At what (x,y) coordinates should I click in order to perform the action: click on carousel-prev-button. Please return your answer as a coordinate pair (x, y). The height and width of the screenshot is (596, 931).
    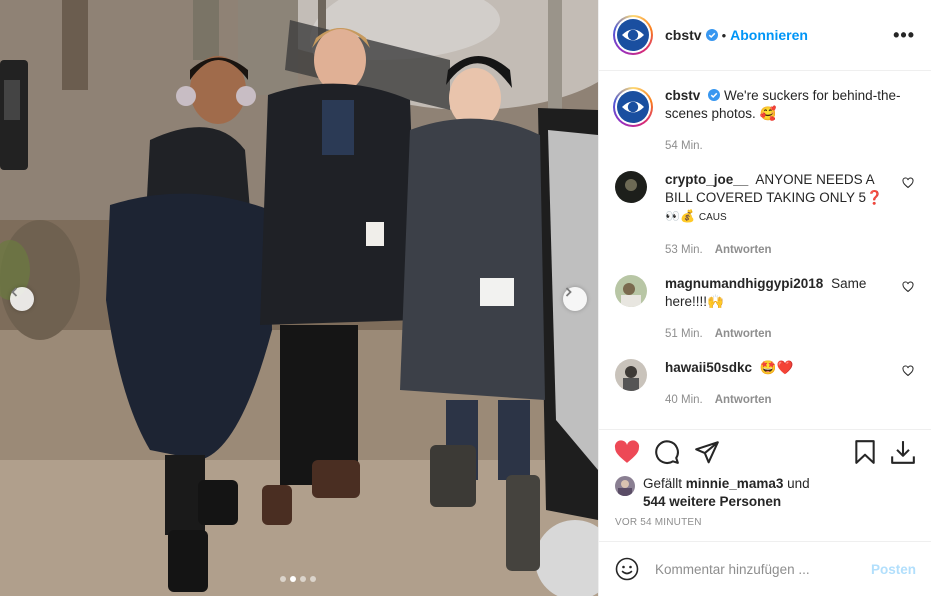
    Looking at the image, I should click on (22, 299).